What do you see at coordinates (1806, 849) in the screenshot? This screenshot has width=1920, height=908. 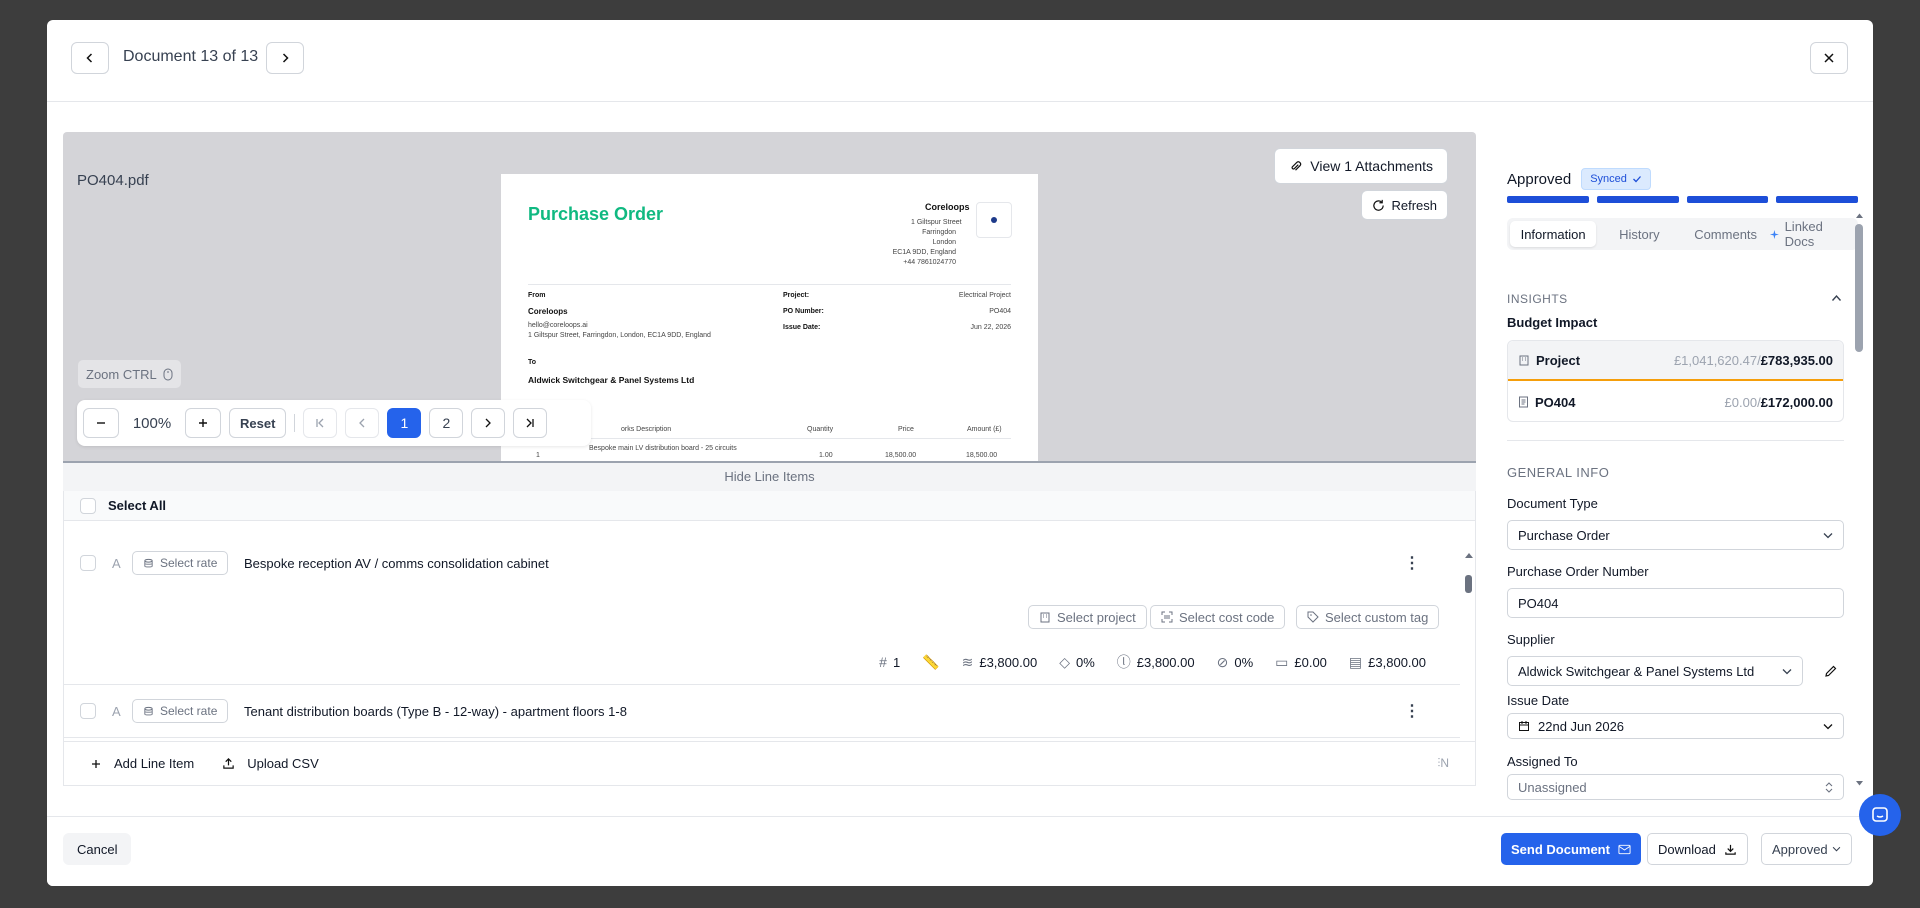 I see `status-dropdown-button: Approved` at bounding box center [1806, 849].